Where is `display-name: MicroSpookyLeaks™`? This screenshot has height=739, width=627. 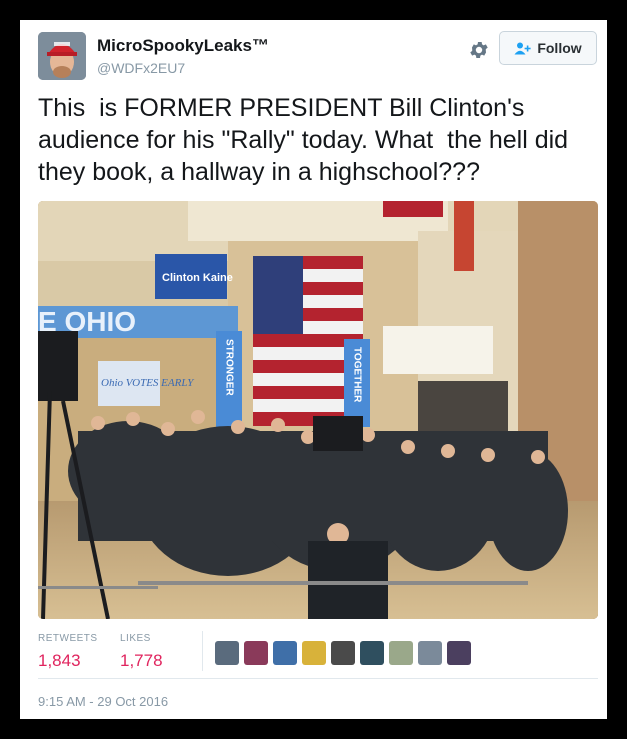
display-name: MicroSpookyLeaks™ is located at coordinates (183, 46).